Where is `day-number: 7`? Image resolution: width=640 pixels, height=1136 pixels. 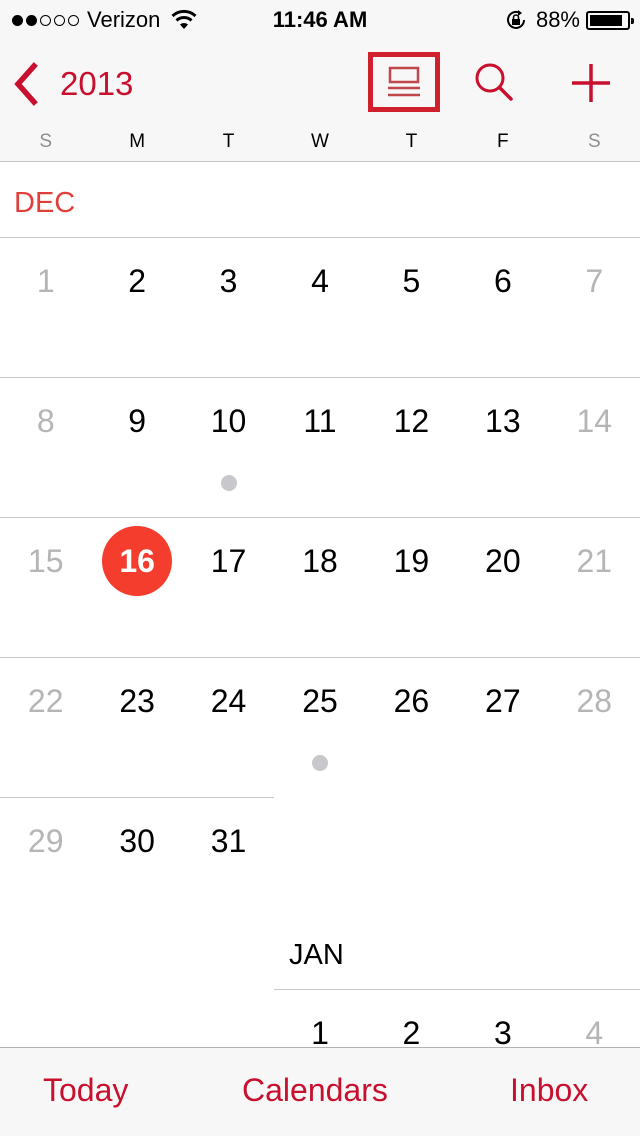 day-number: 7 is located at coordinates (594, 281).